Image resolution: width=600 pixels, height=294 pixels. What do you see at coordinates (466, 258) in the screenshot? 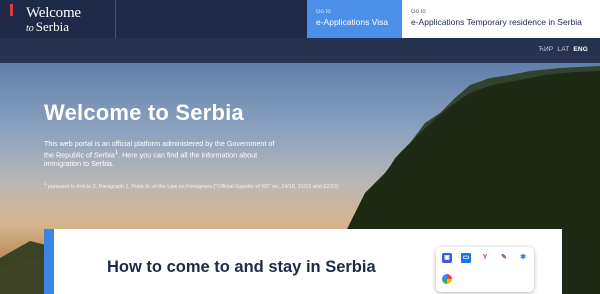
I see `screen-icon: ▭` at bounding box center [466, 258].